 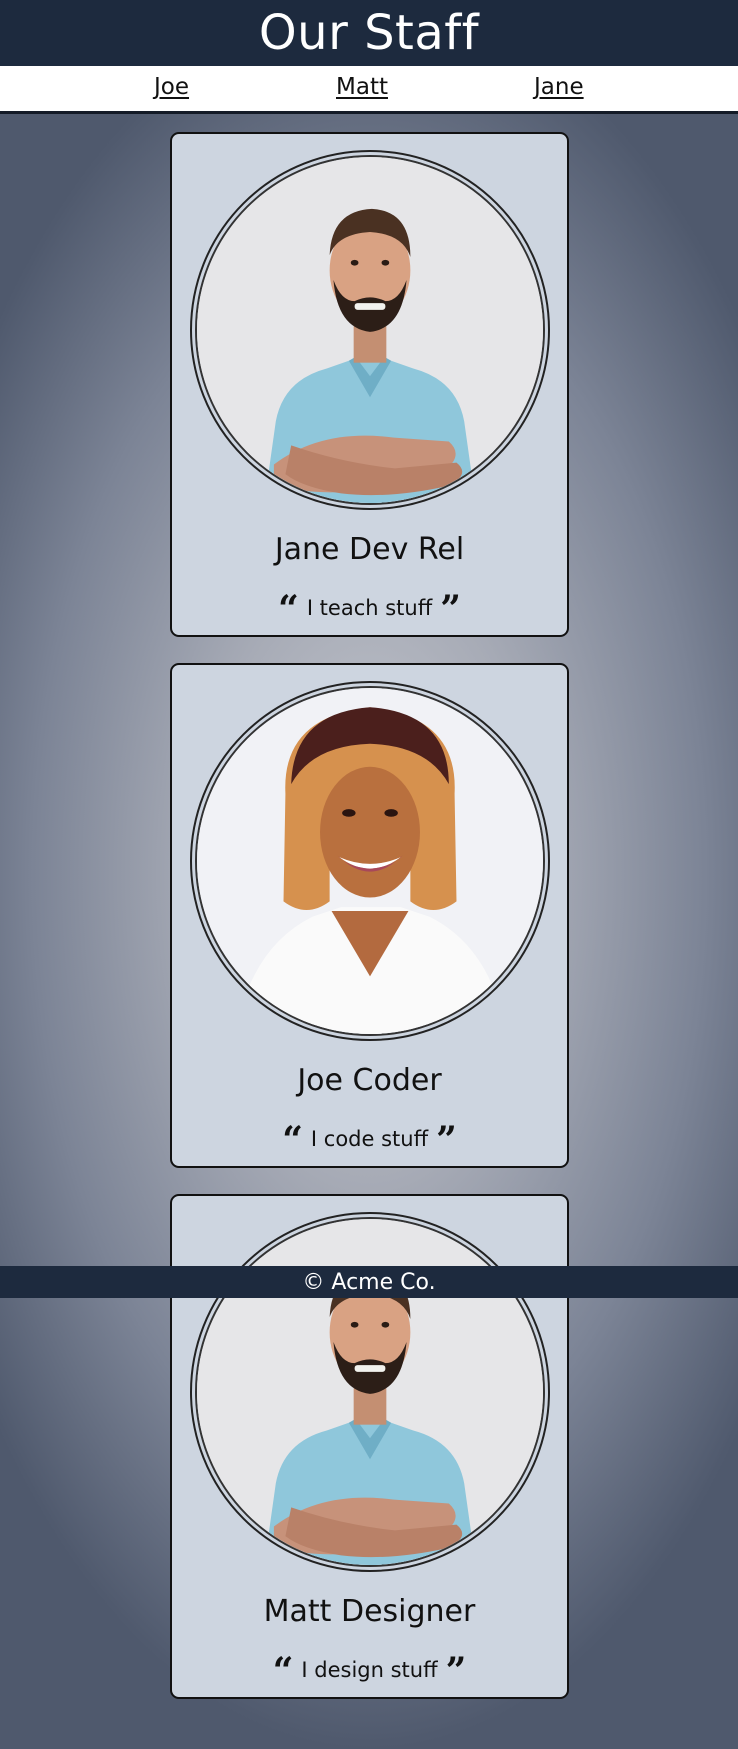 I want to click on staff-quote-text: I design stuff, so click(x=369, y=1670).